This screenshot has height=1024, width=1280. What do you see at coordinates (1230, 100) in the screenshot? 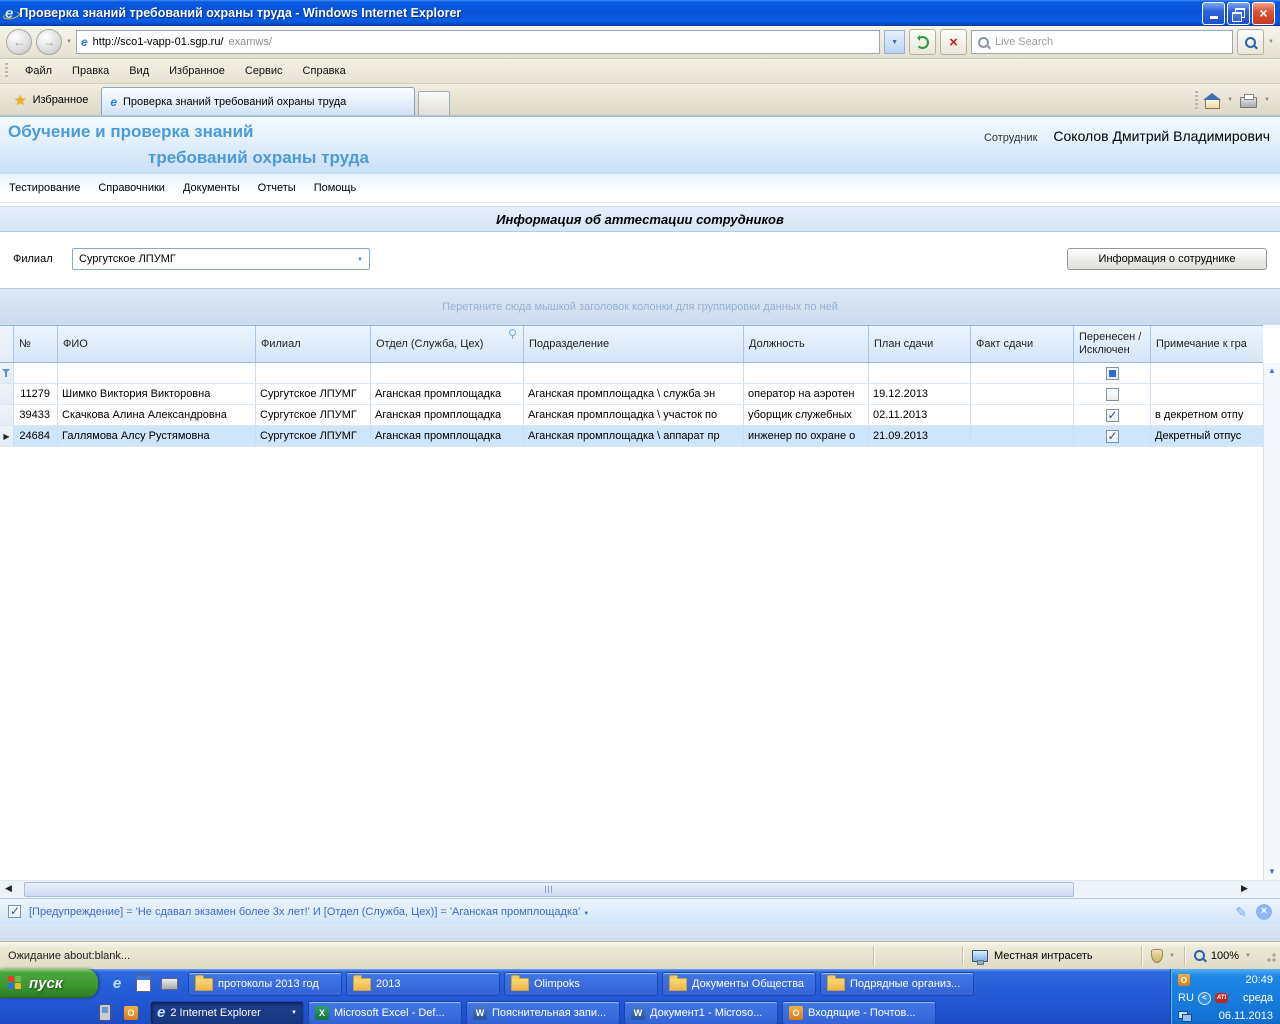
I see `home-dropdown-icon: ▼` at bounding box center [1230, 100].